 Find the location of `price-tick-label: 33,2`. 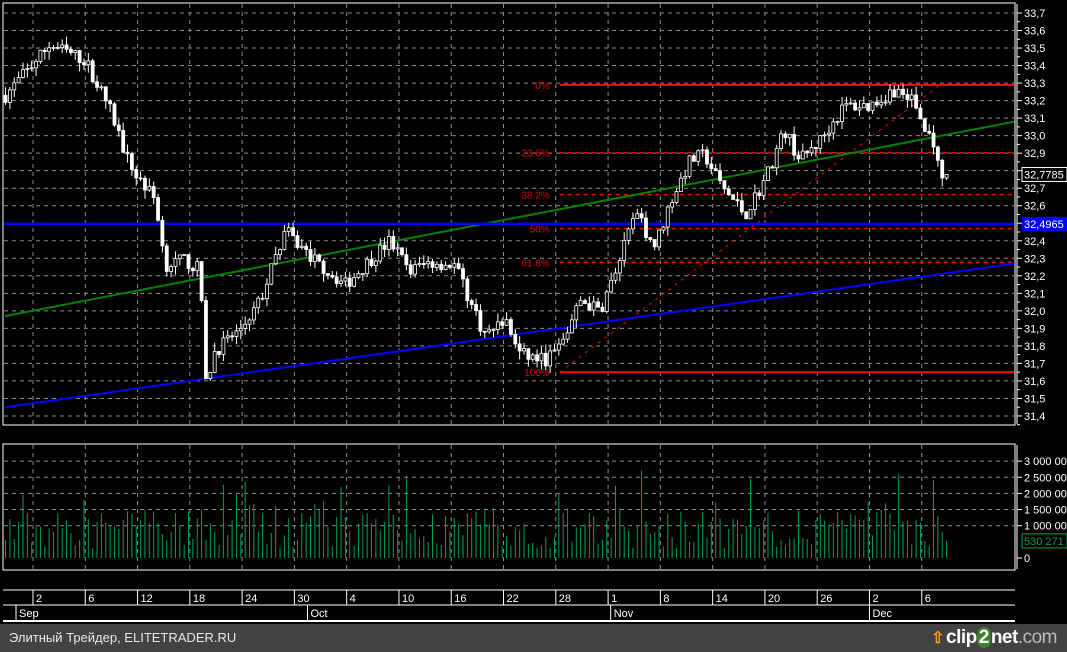

price-tick-label: 33,2 is located at coordinates (1034, 102).